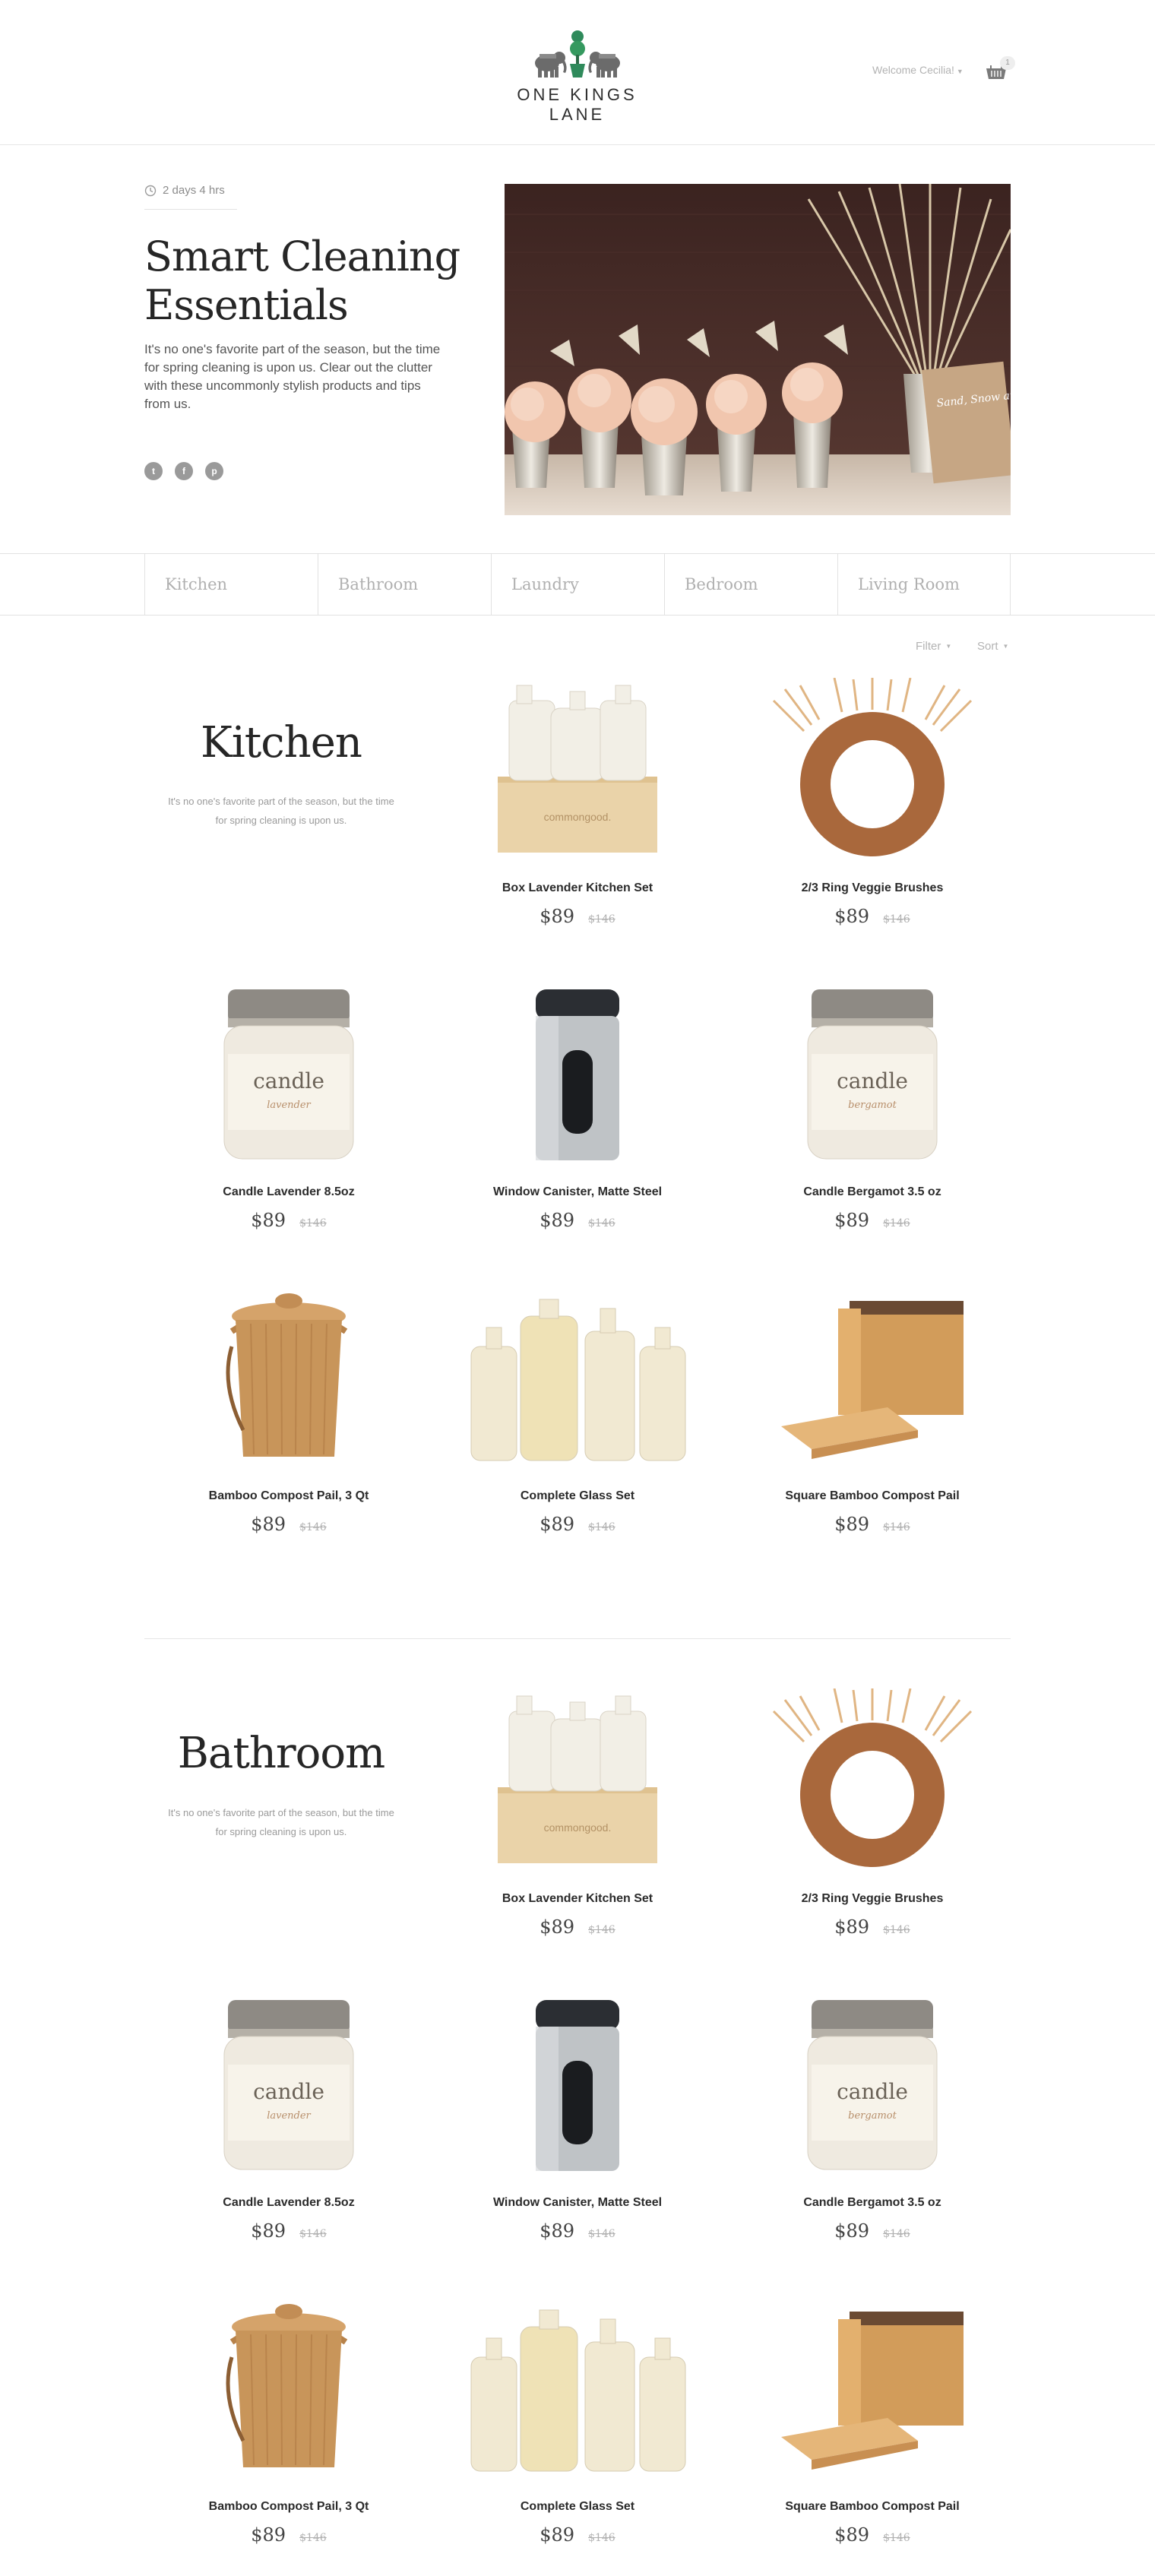 The width and height of the screenshot is (1155, 2576). Describe the element at coordinates (992, 646) in the screenshot. I see `sort-dropdown: Sort ▼` at that location.